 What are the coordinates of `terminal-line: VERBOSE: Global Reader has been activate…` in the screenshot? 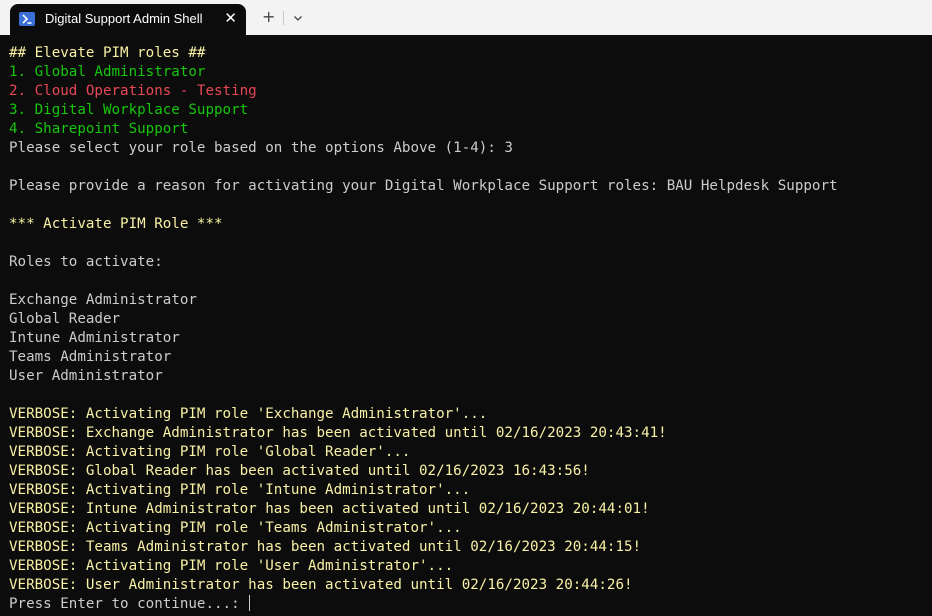 It's located at (299, 471).